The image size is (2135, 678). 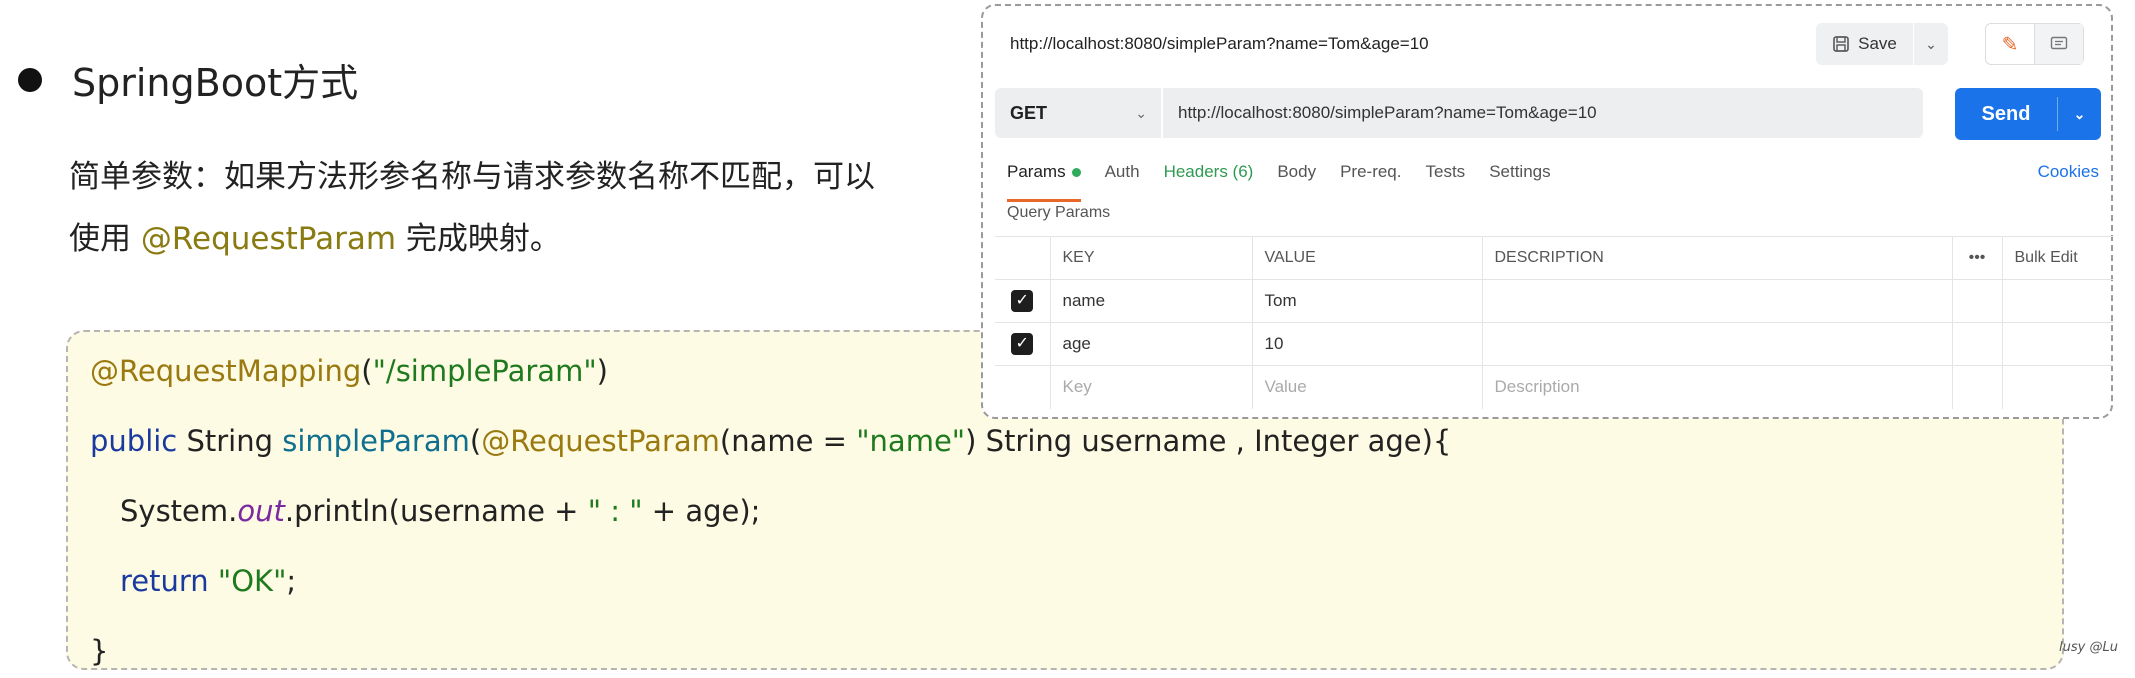 I want to click on new-key-input: Key, so click(x=1150, y=387).